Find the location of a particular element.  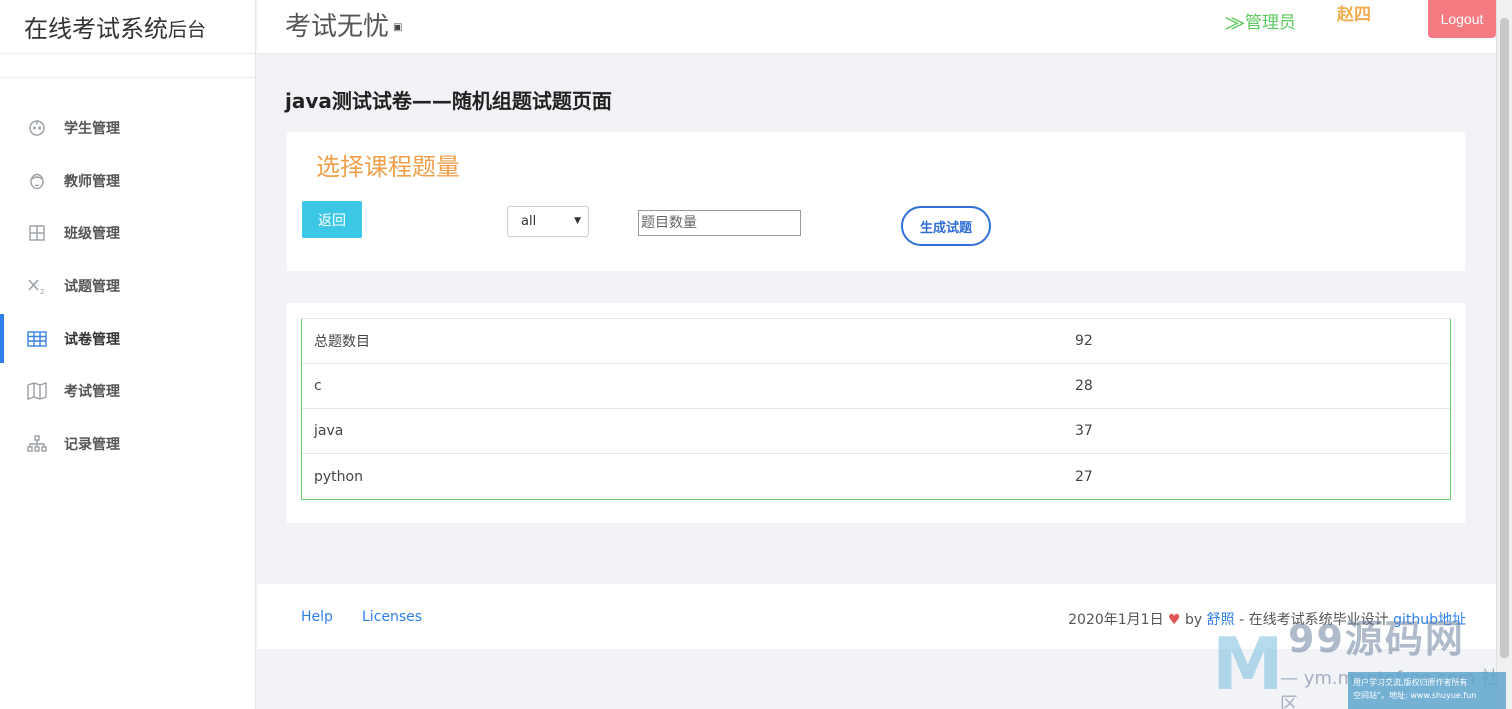

sidebar-item-exams: 考试管理 is located at coordinates (127, 391).